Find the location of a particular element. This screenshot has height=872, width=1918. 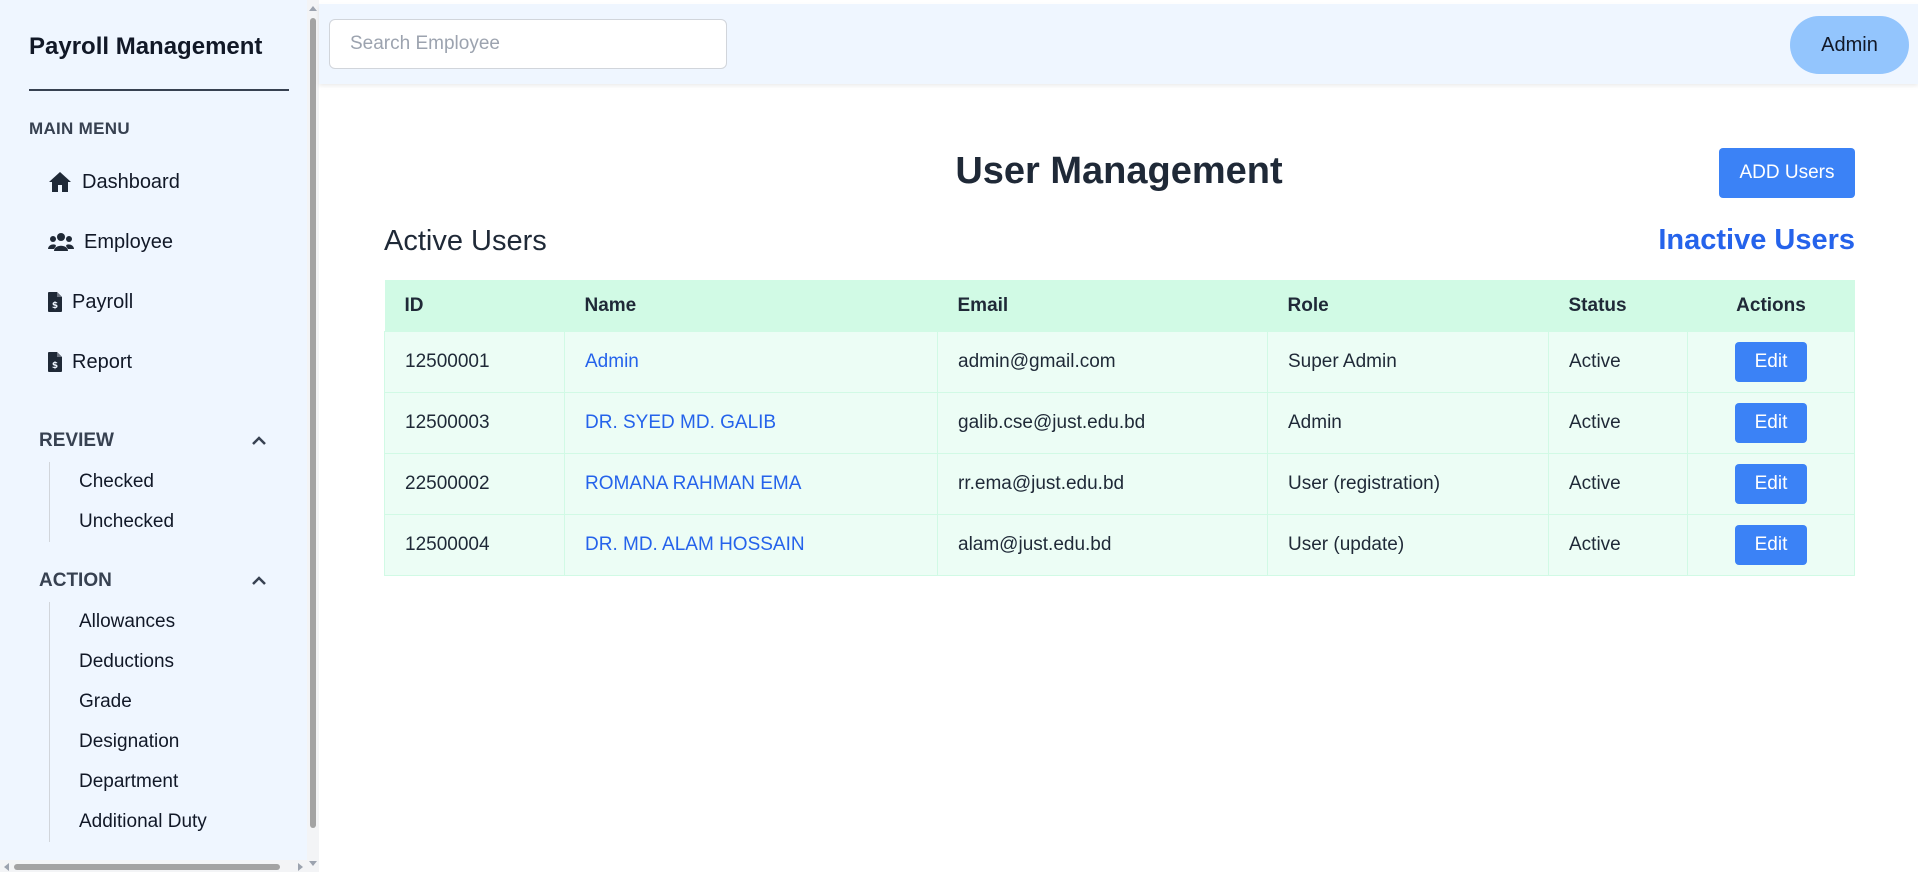

cell-email: alam@just.edu.bd is located at coordinates (1102, 545).